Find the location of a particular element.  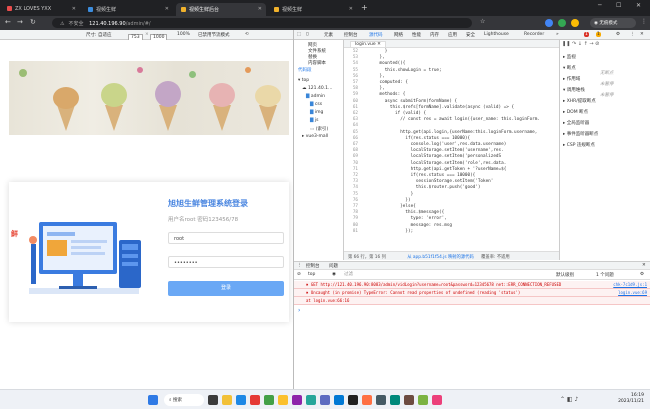

step-over-icon: ↷ is located at coordinates (574, 44).